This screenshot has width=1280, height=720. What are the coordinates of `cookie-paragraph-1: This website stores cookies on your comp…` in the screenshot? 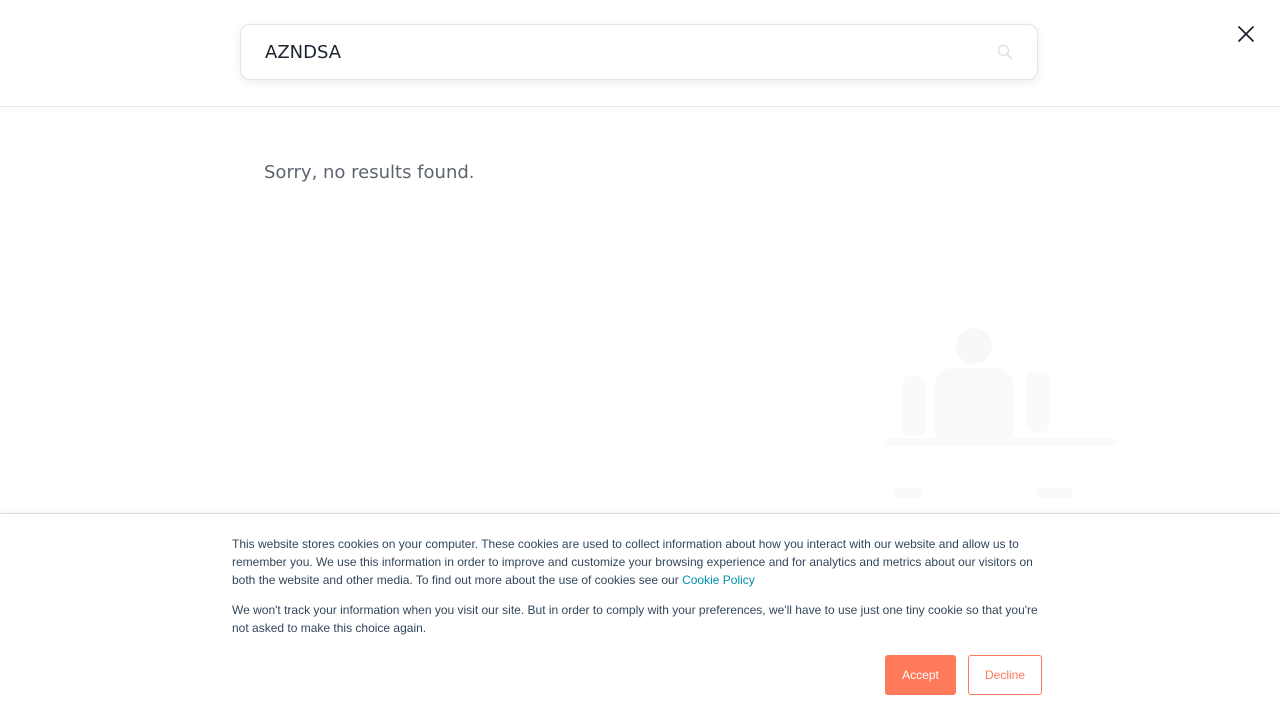 It's located at (642, 562).